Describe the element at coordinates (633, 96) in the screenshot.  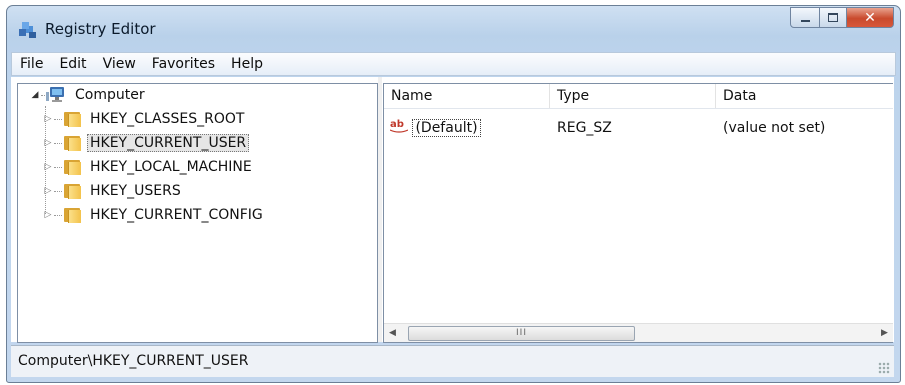
I see `column-header-type: Type` at that location.